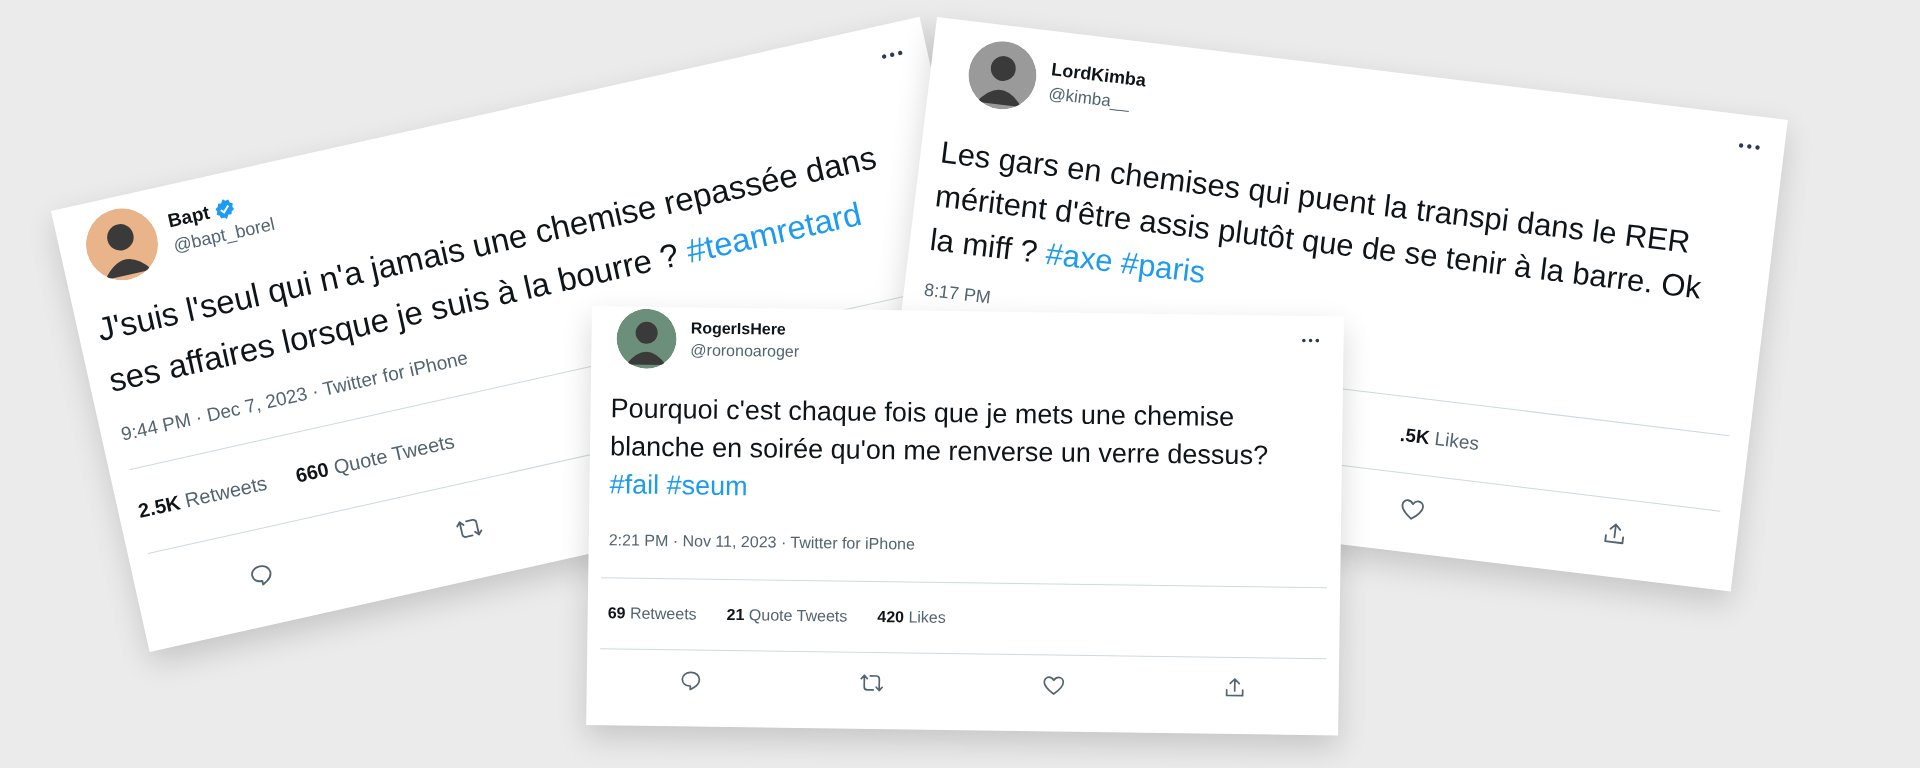 The image size is (1920, 768). Describe the element at coordinates (1053, 685) in the screenshot. I see `heart-icon` at that location.